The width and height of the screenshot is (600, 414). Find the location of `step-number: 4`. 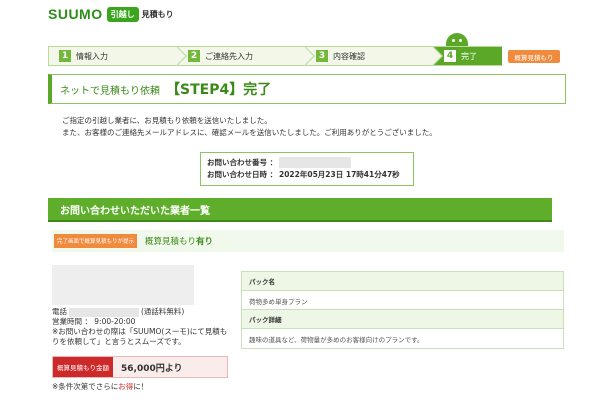

step-number: 4 is located at coordinates (450, 56).